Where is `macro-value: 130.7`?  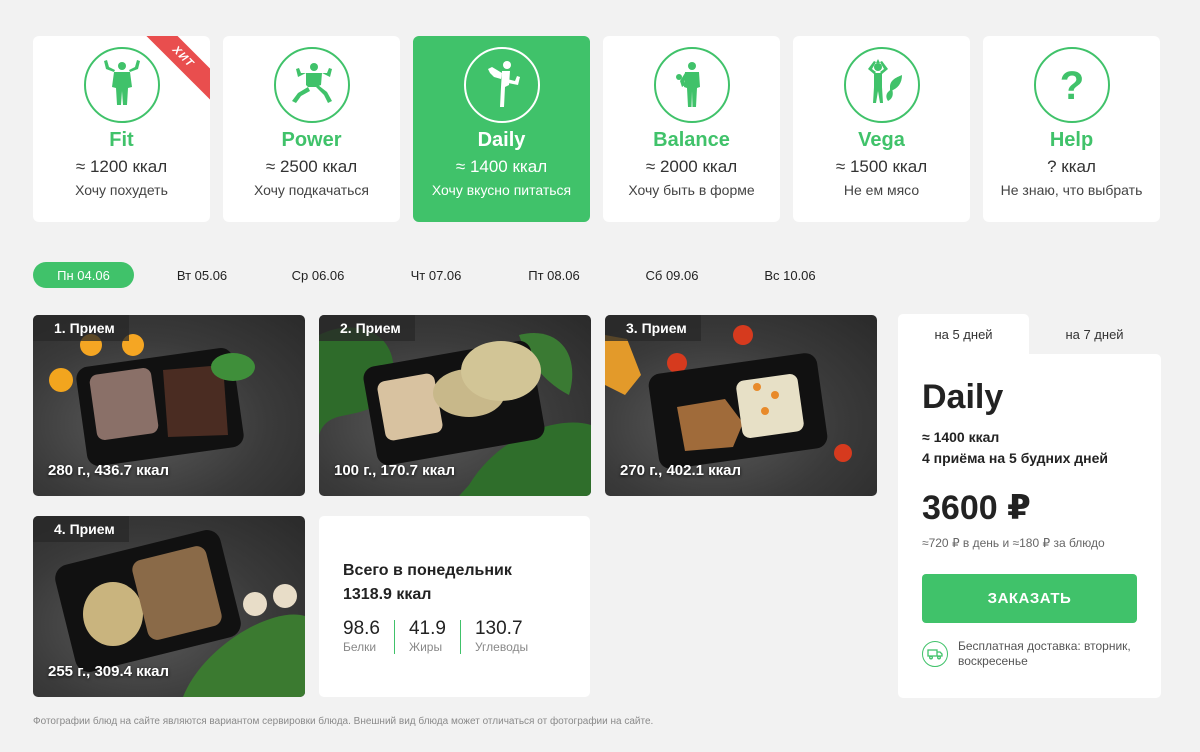 macro-value: 130.7 is located at coordinates (498, 628).